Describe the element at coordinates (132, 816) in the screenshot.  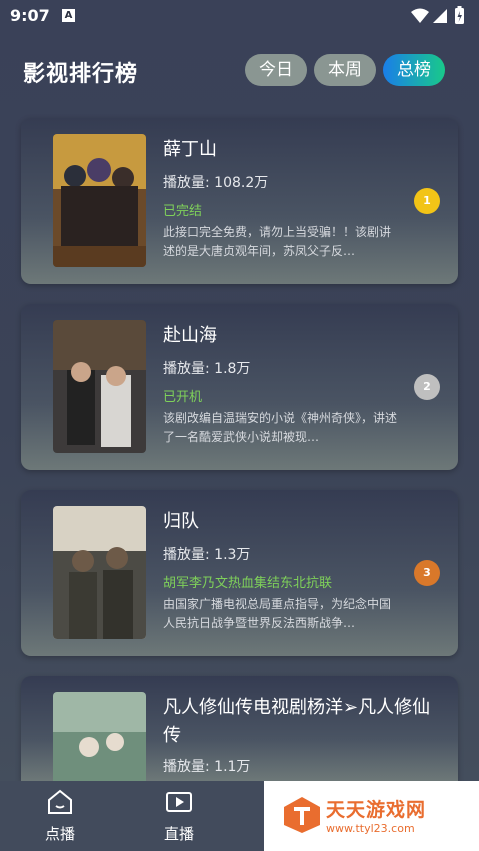
I see `bottom-nav: 点播 直播` at that location.